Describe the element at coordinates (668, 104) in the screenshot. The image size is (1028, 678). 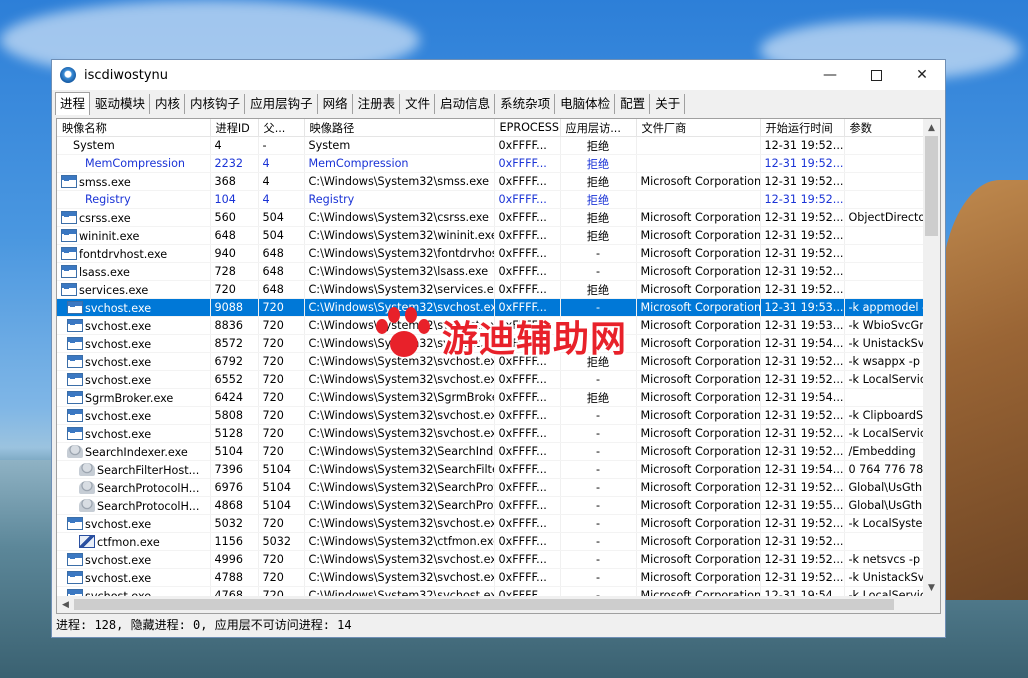
I see `tab-12: 关于` at that location.